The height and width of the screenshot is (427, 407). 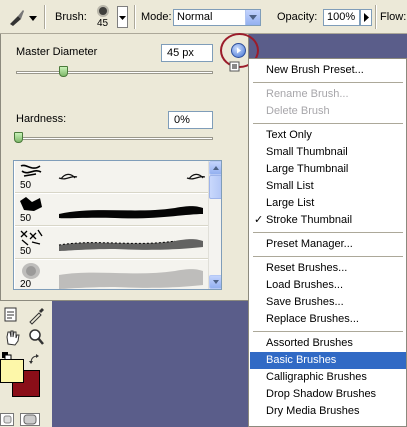 What do you see at coordinates (214, 225) in the screenshot?
I see `brush-list-scrollbar` at bounding box center [214, 225].